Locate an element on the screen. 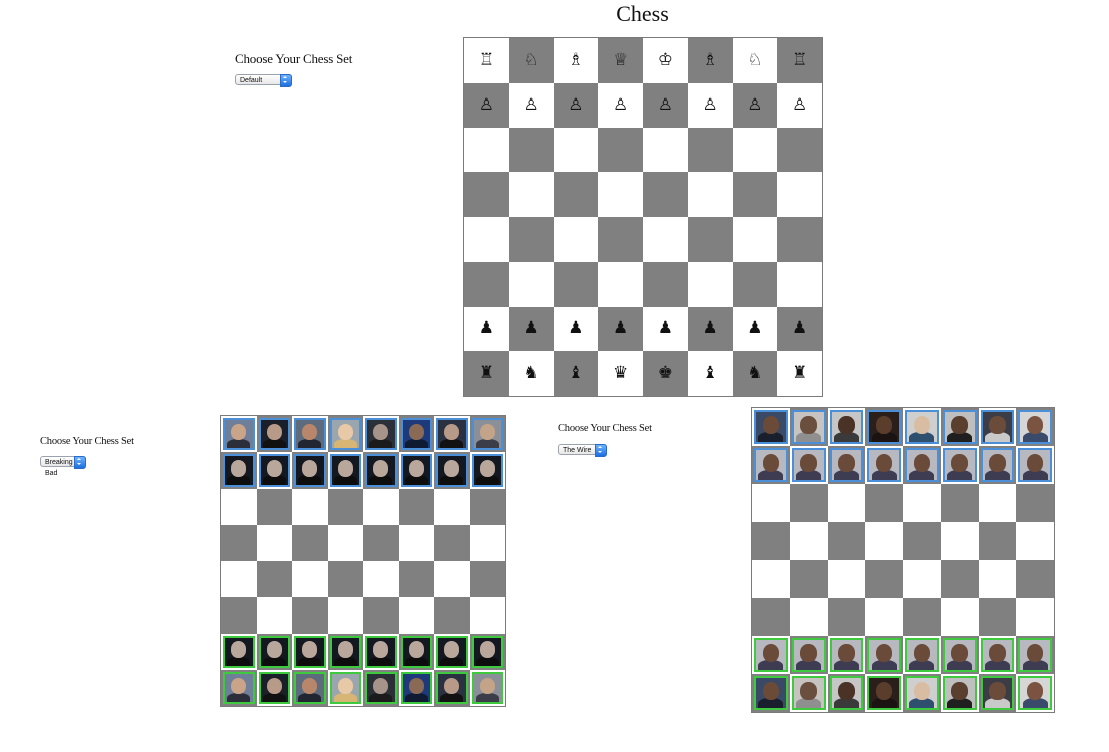 Image resolution: width=1109 pixels, height=752 pixels. board-square: ♝ is located at coordinates (576, 373).